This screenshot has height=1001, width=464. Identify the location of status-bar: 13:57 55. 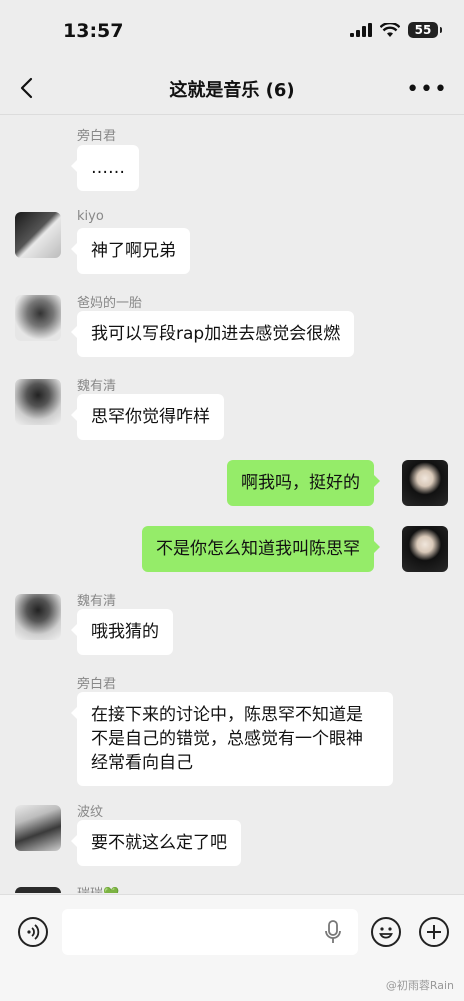
(232, 31).